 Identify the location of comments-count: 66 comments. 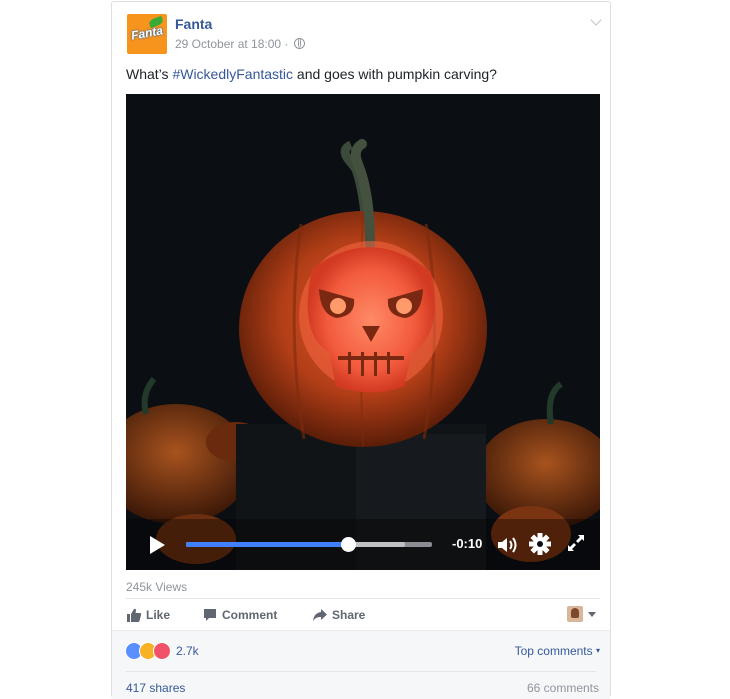
(563, 688).